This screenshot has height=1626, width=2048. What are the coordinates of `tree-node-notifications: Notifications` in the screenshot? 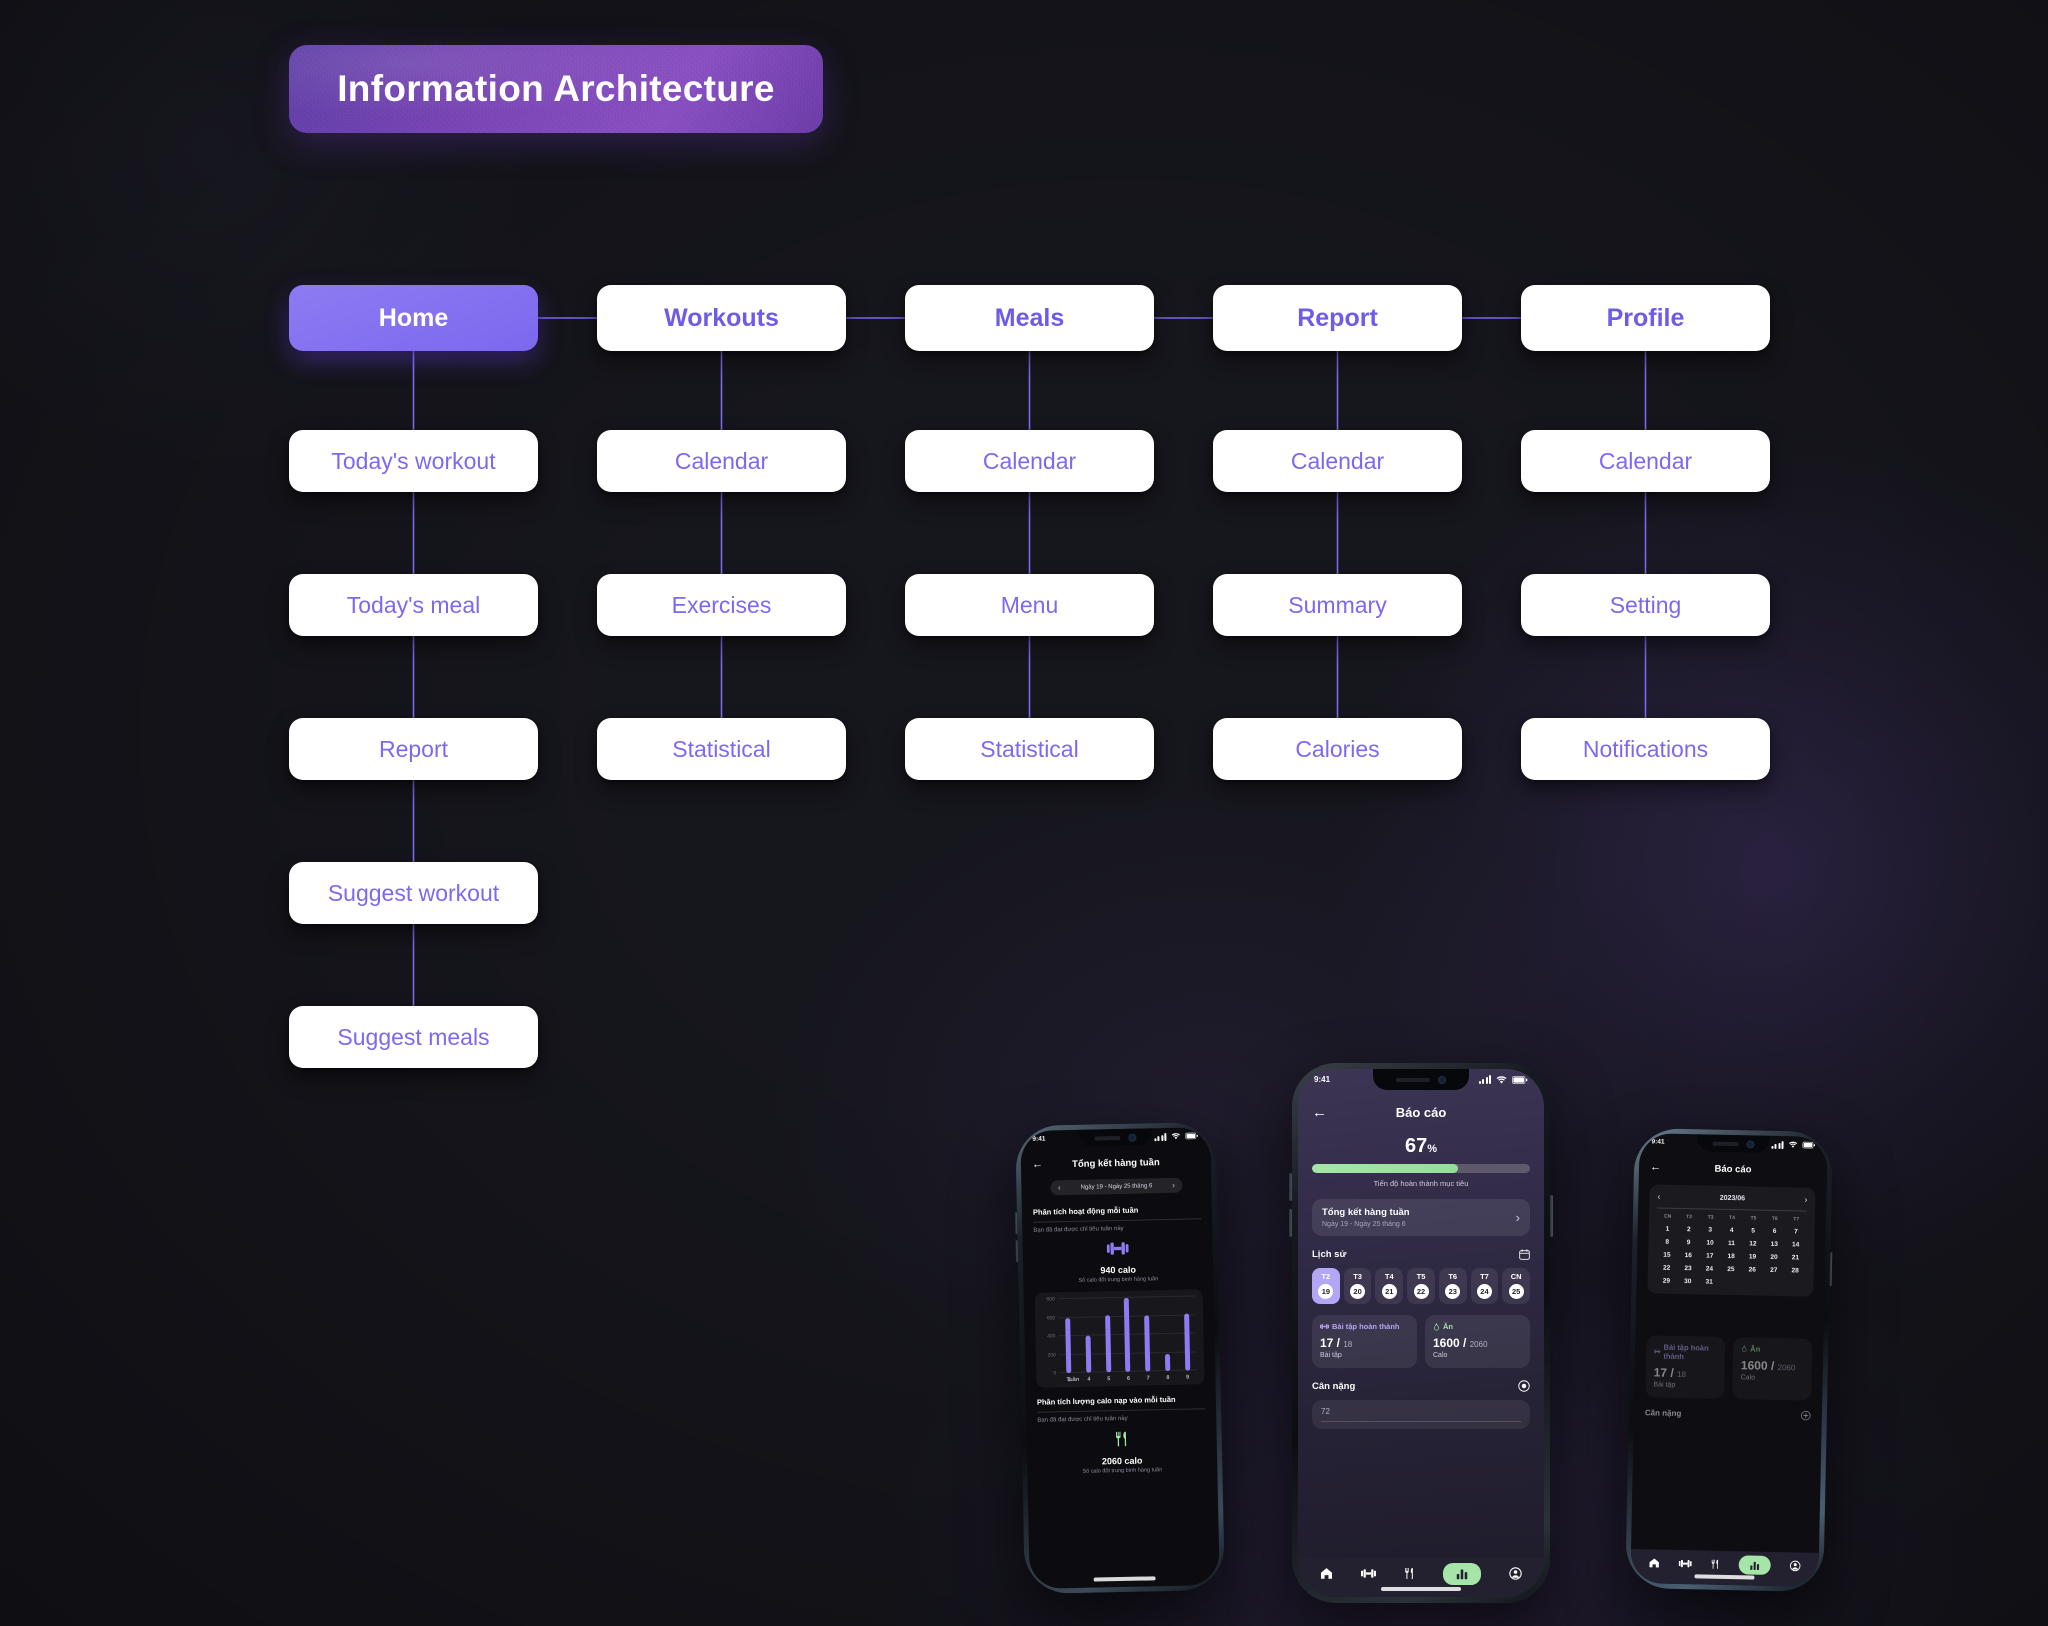 It's located at (1645, 749).